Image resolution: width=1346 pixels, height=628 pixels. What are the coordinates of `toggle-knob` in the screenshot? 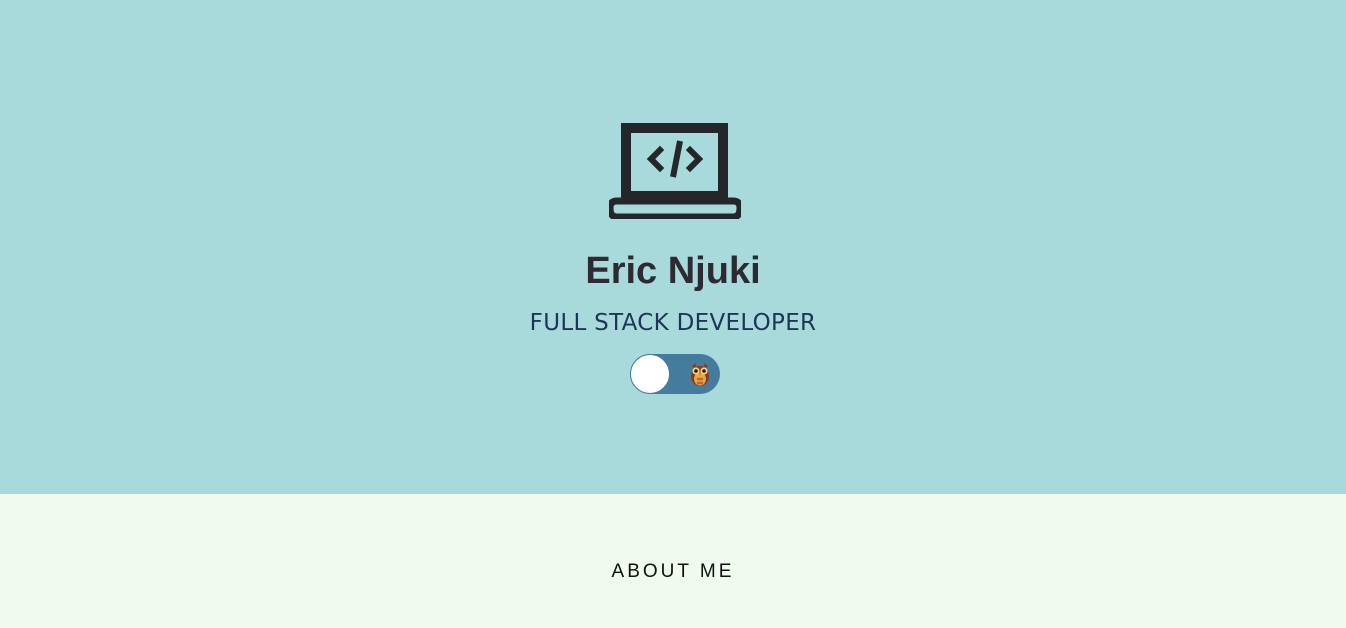 It's located at (650, 374).